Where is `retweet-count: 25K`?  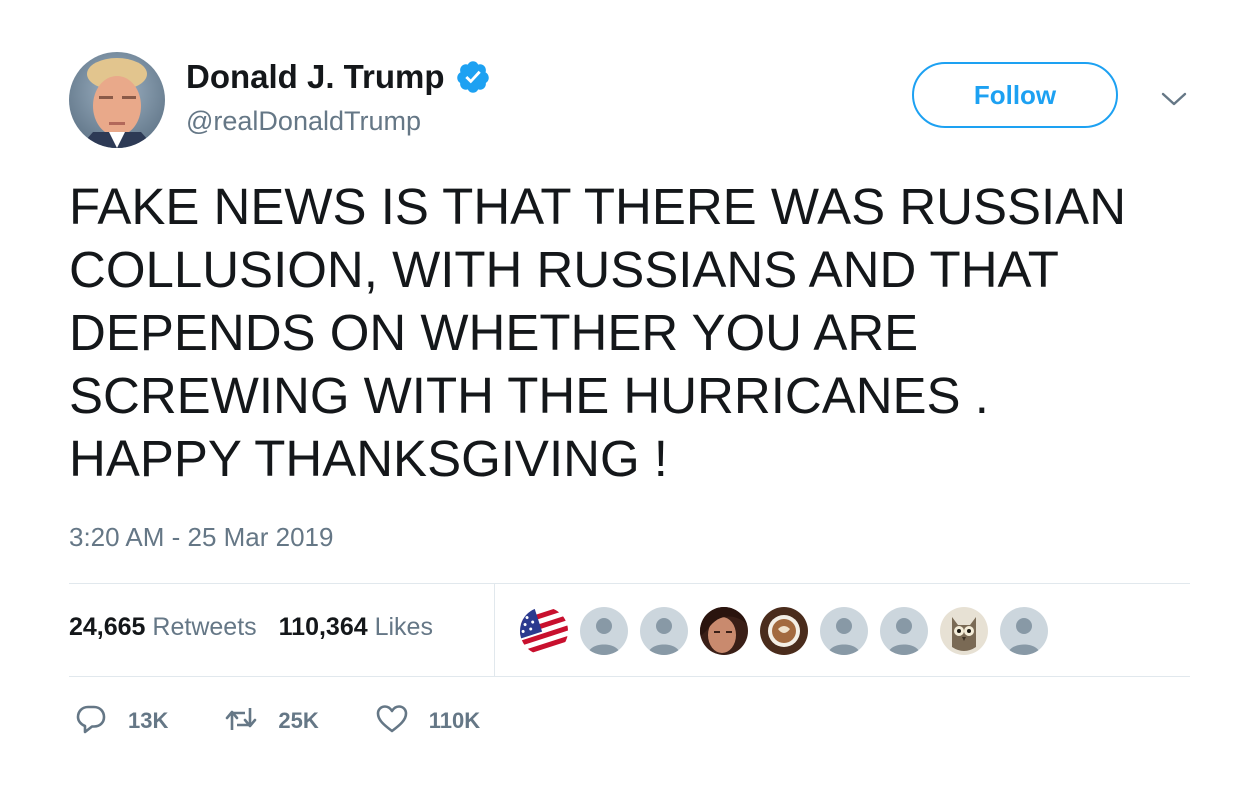
retweet-count: 25K is located at coordinates (298, 720).